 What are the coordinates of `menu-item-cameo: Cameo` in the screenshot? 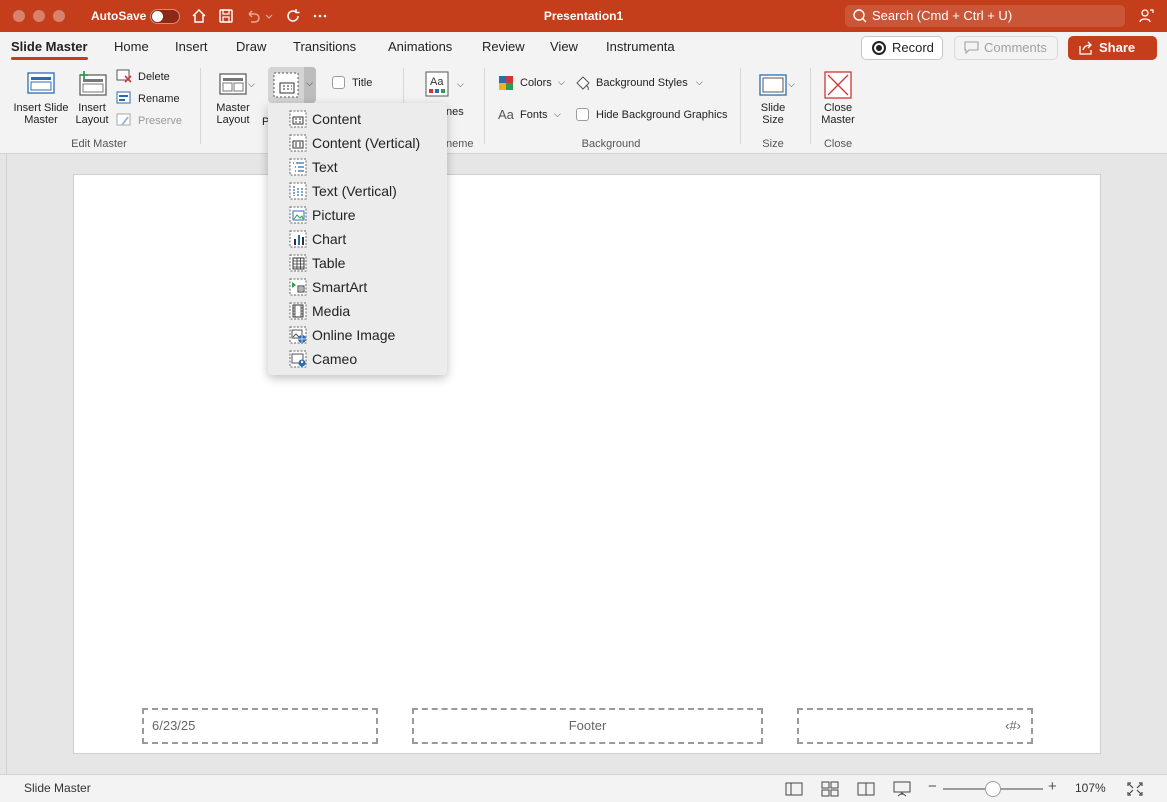 It's located at (357, 359).